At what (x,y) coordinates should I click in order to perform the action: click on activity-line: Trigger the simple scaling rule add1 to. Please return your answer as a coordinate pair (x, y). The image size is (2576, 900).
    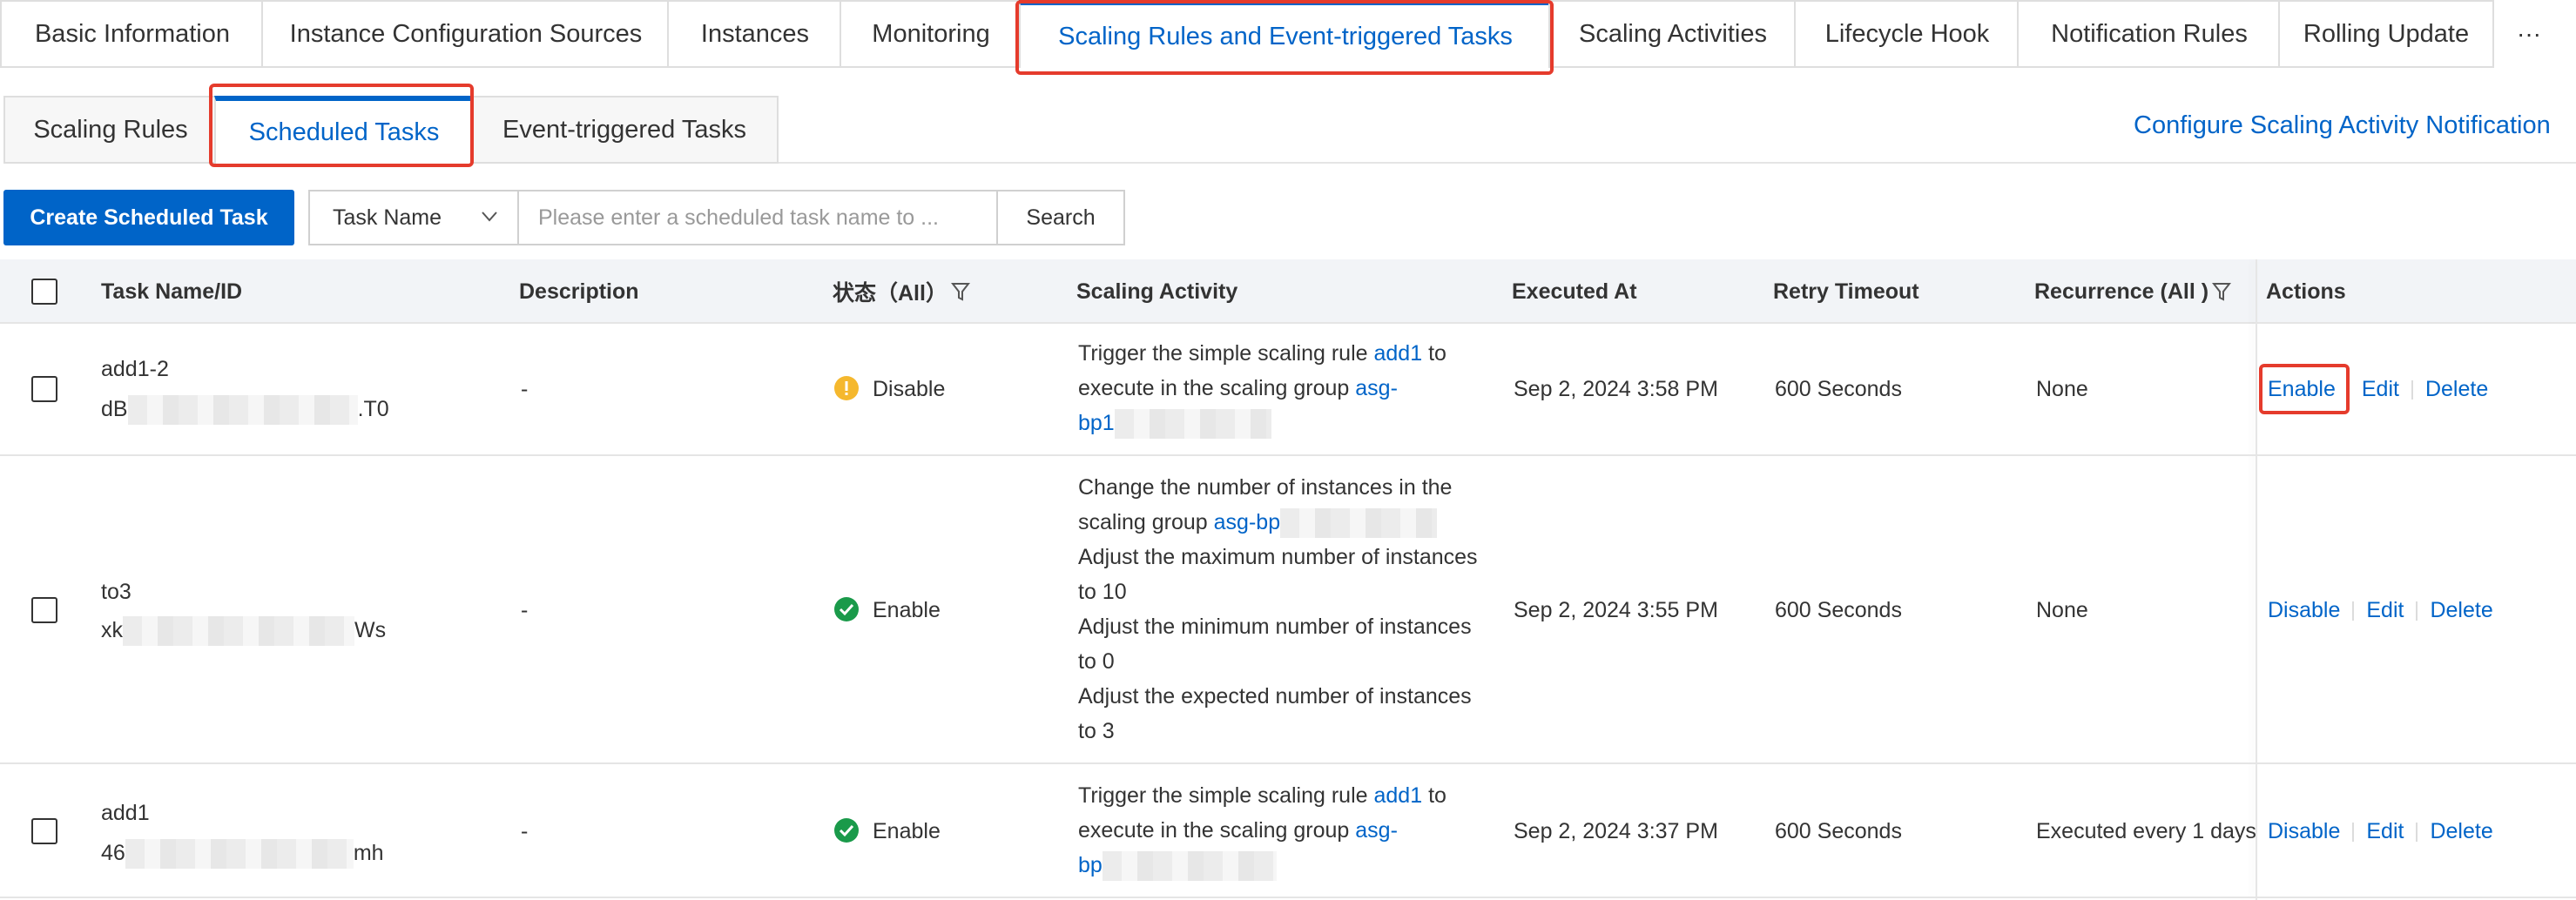
    Looking at the image, I should click on (1262, 795).